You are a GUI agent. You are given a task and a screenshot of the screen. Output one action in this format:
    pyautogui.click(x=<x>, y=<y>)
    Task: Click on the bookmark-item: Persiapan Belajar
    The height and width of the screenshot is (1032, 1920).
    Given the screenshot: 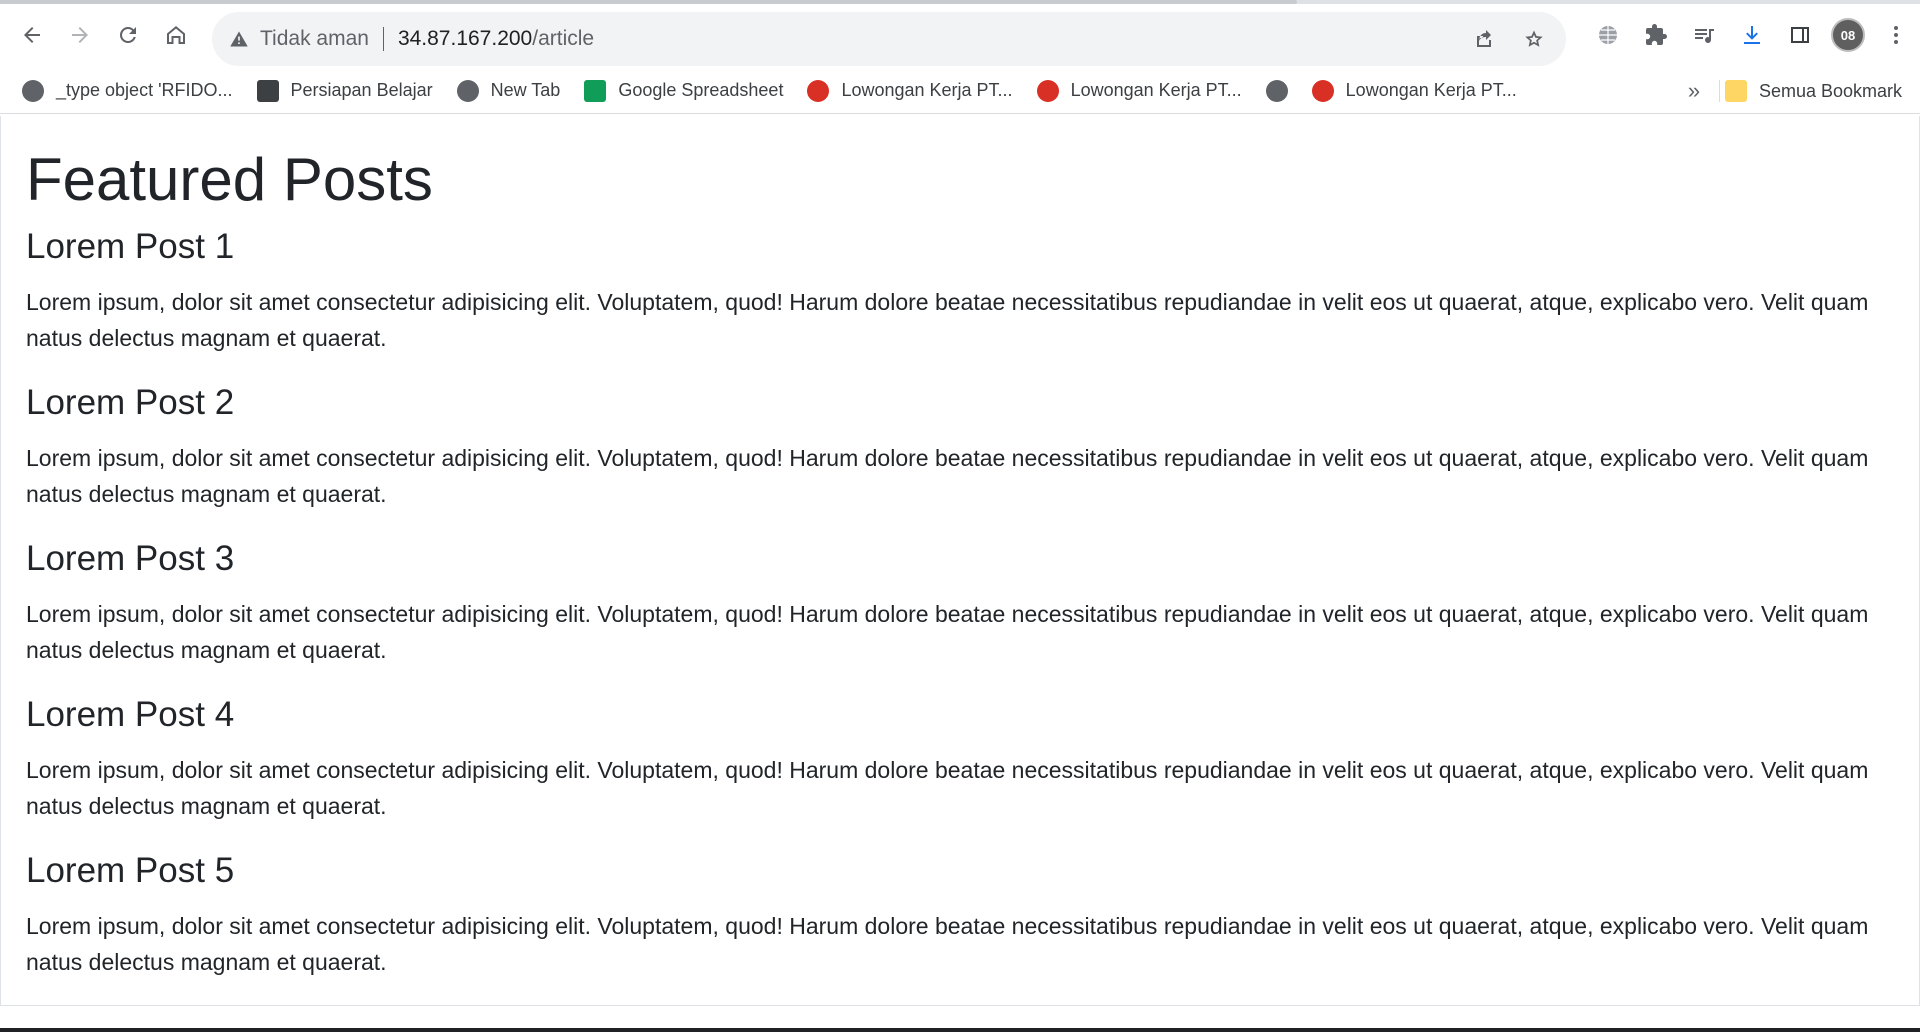 What is the action you would take?
    pyautogui.click(x=345, y=91)
    